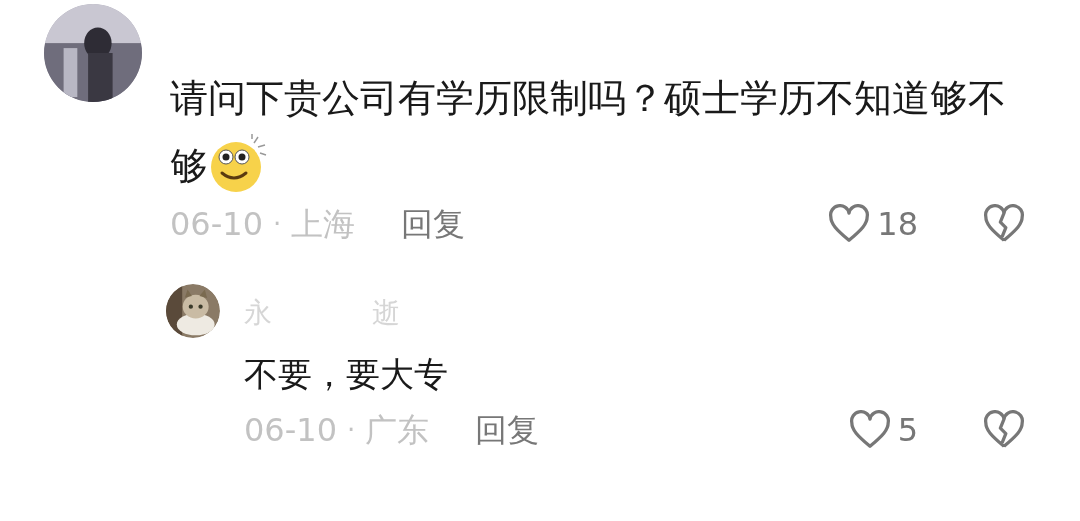 The image size is (1080, 521). I want to click on reply-text: 不要，要大专, so click(346, 374).